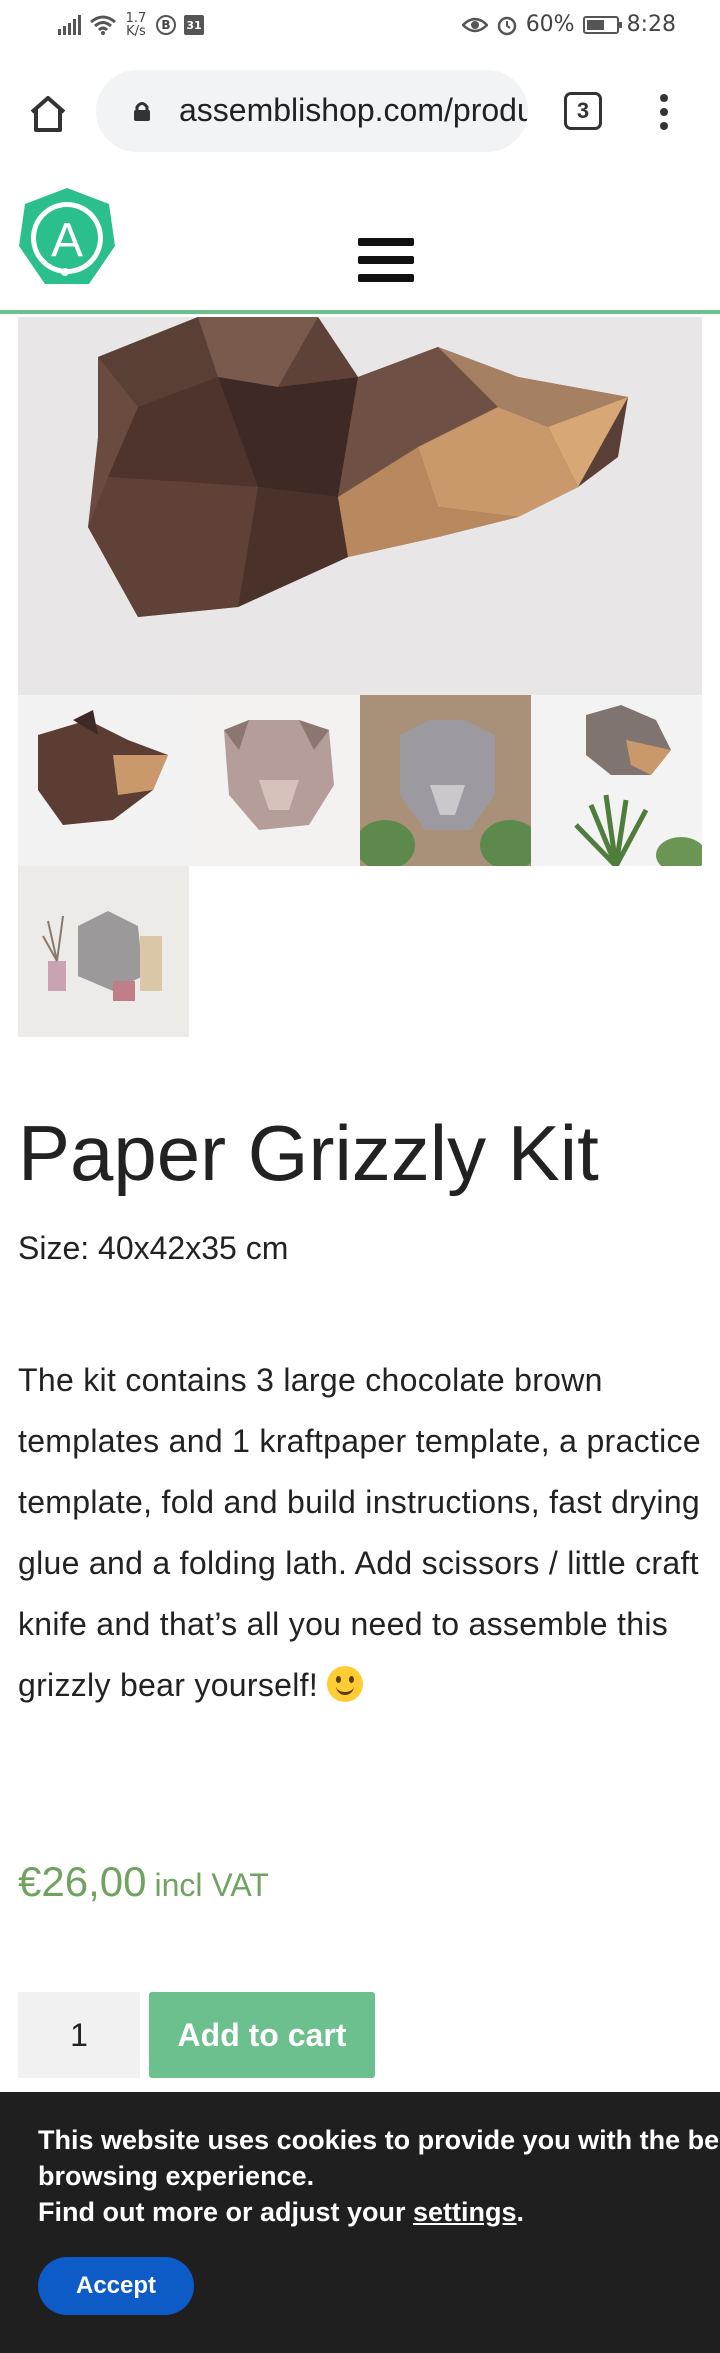  What do you see at coordinates (360, 27) in the screenshot?
I see `status-bar: 1.7 K/s B 31 60% 8:28` at bounding box center [360, 27].